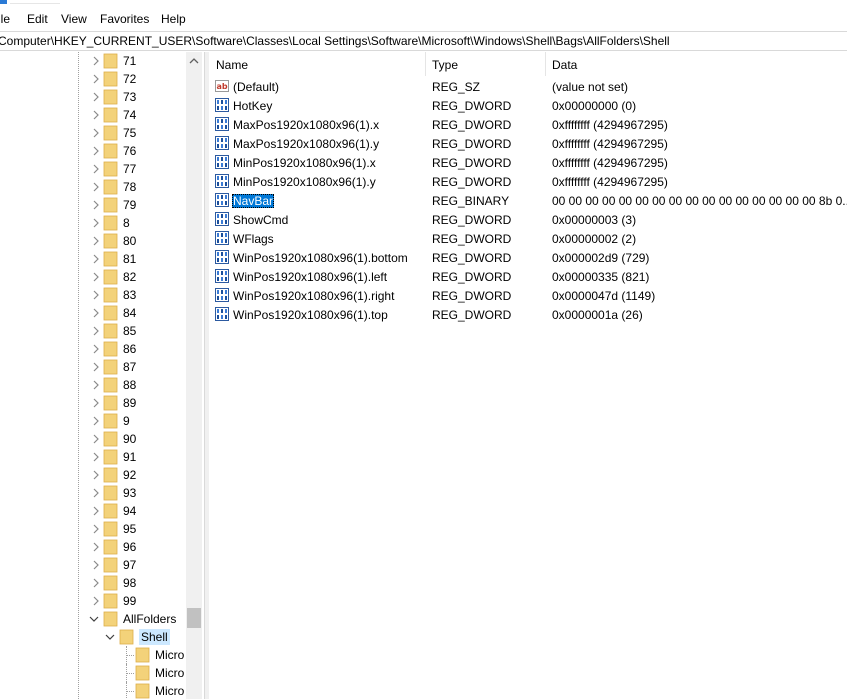  I want to click on menu-view: View, so click(74, 19).